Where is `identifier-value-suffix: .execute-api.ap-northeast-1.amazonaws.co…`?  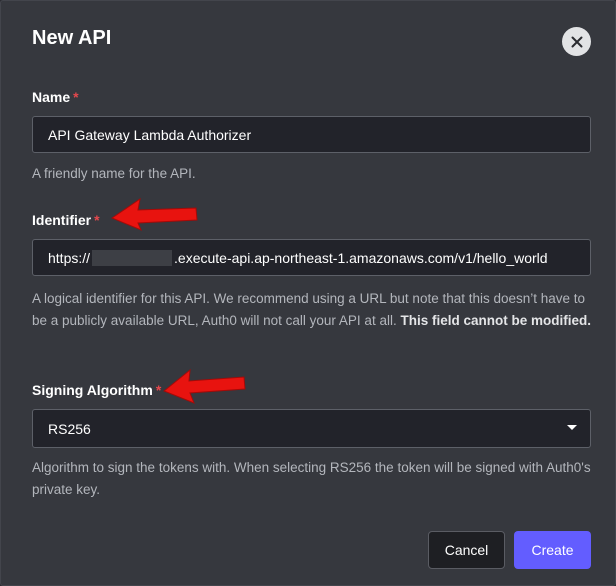 identifier-value-suffix: .execute-api.ap-northeast-1.amazonaws.co… is located at coordinates (361, 257).